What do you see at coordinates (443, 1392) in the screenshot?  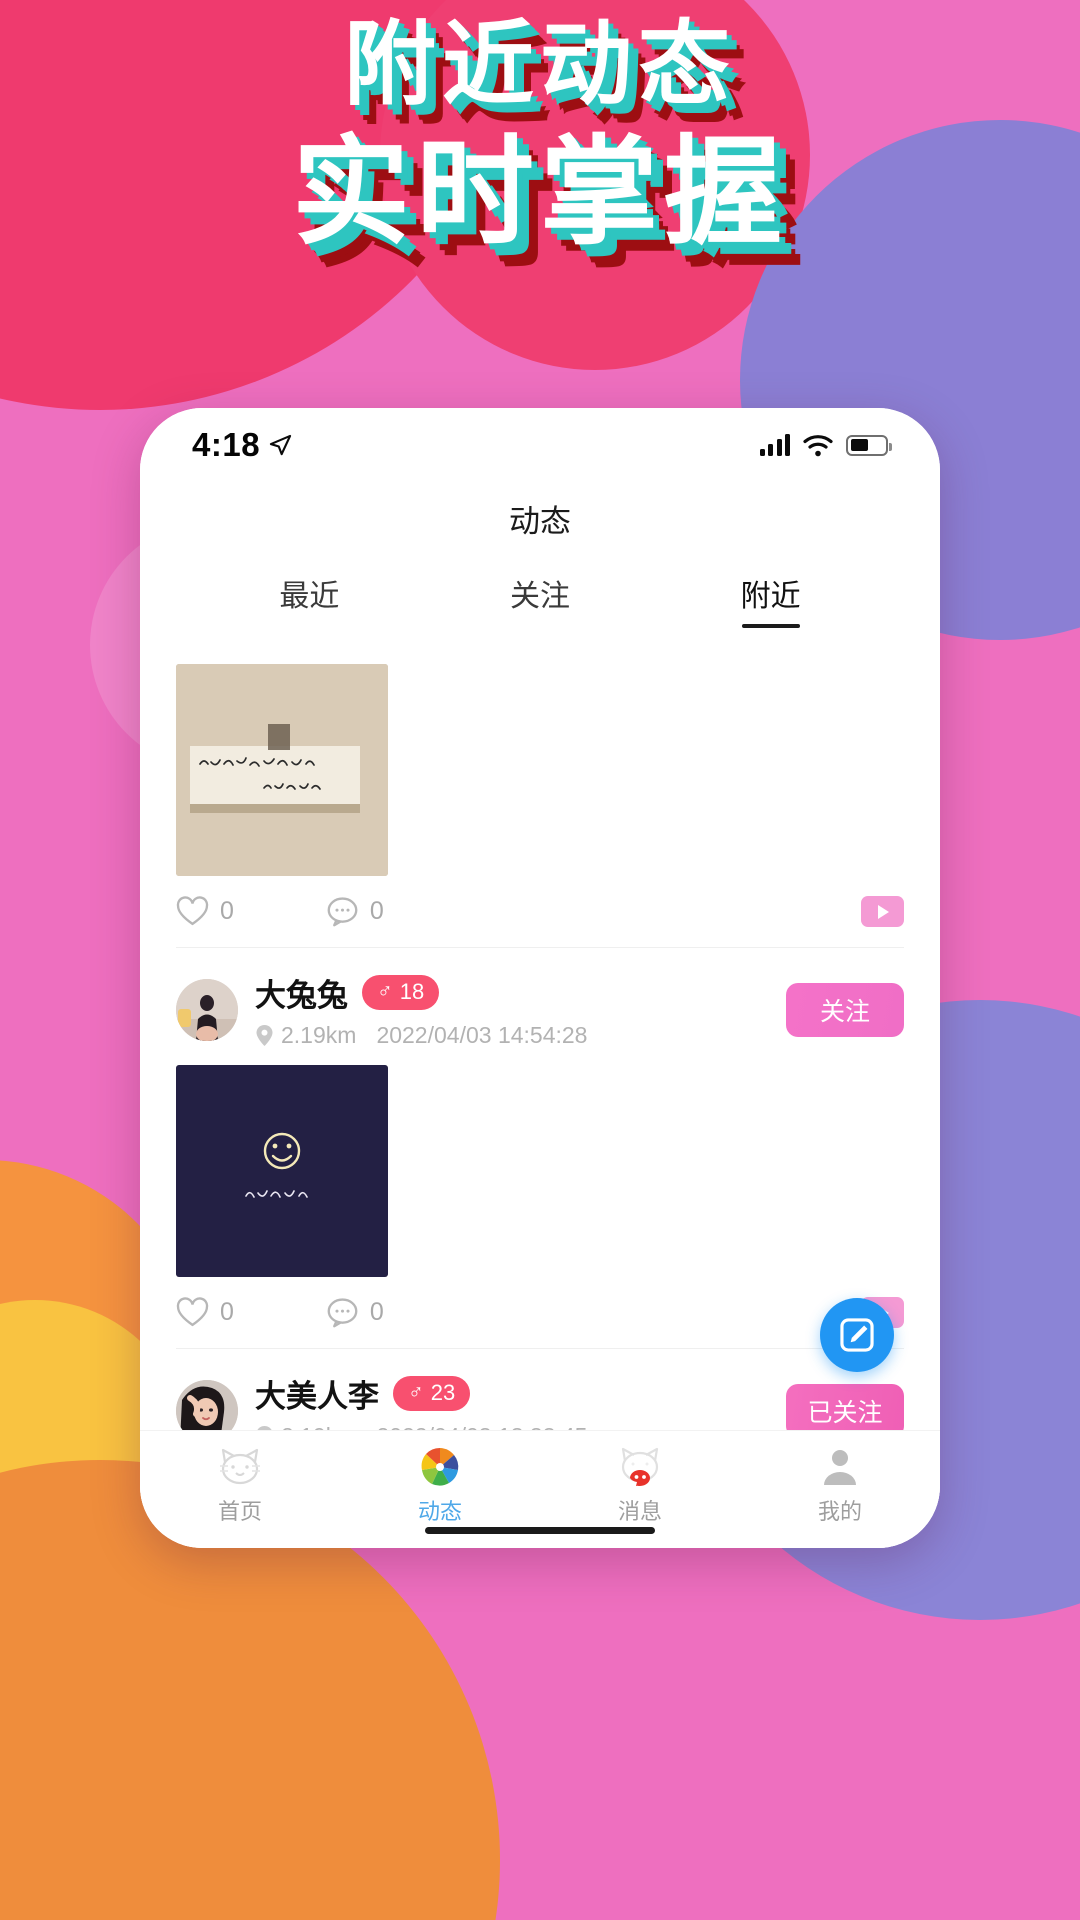 I see `user-age: 23` at bounding box center [443, 1392].